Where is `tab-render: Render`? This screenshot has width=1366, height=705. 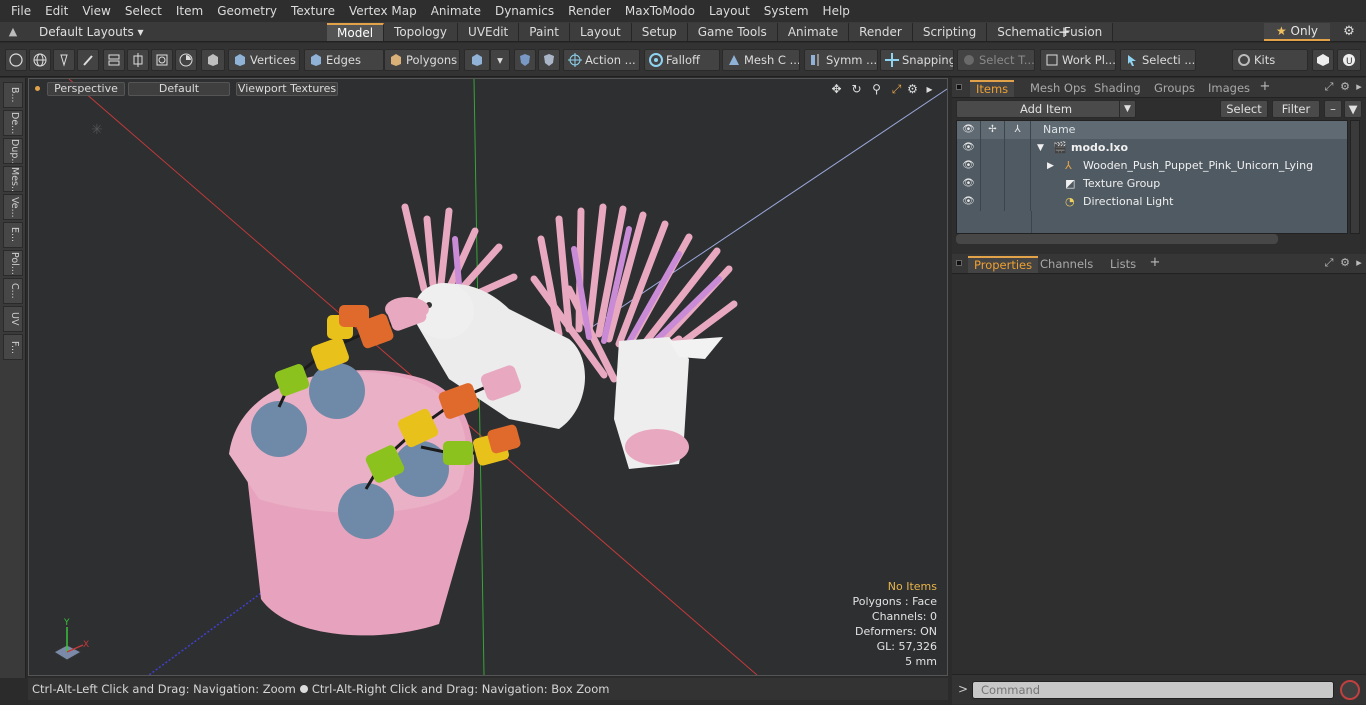 tab-render: Render is located at coordinates (881, 32).